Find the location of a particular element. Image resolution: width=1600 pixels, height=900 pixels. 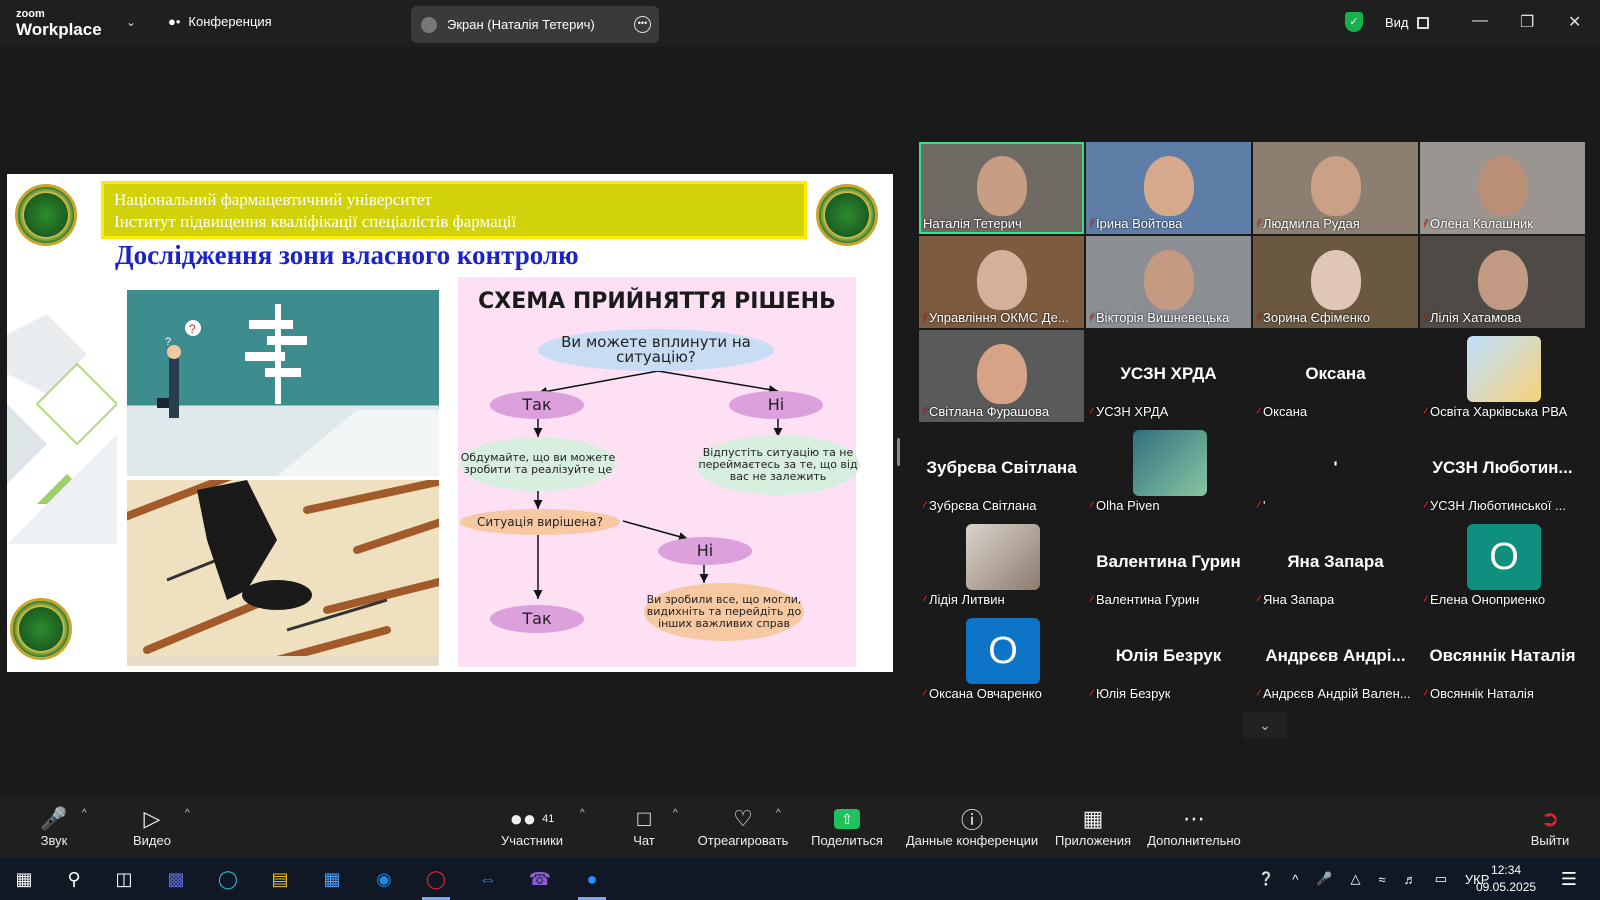

volume-icon: ♬ is located at coordinates (1410, 879).